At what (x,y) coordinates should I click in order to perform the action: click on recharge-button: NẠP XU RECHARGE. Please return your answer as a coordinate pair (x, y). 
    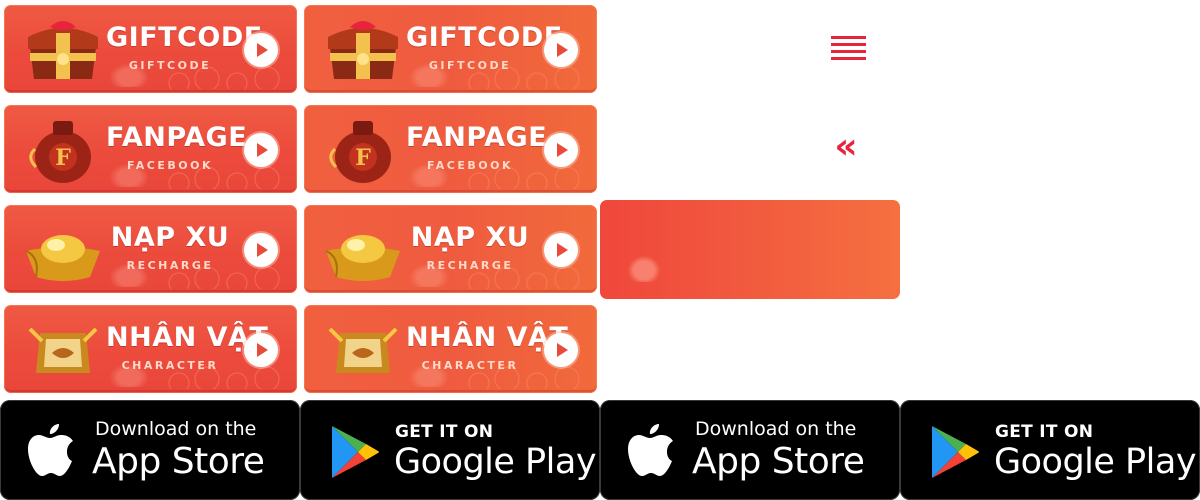
    Looking at the image, I should click on (150, 249).